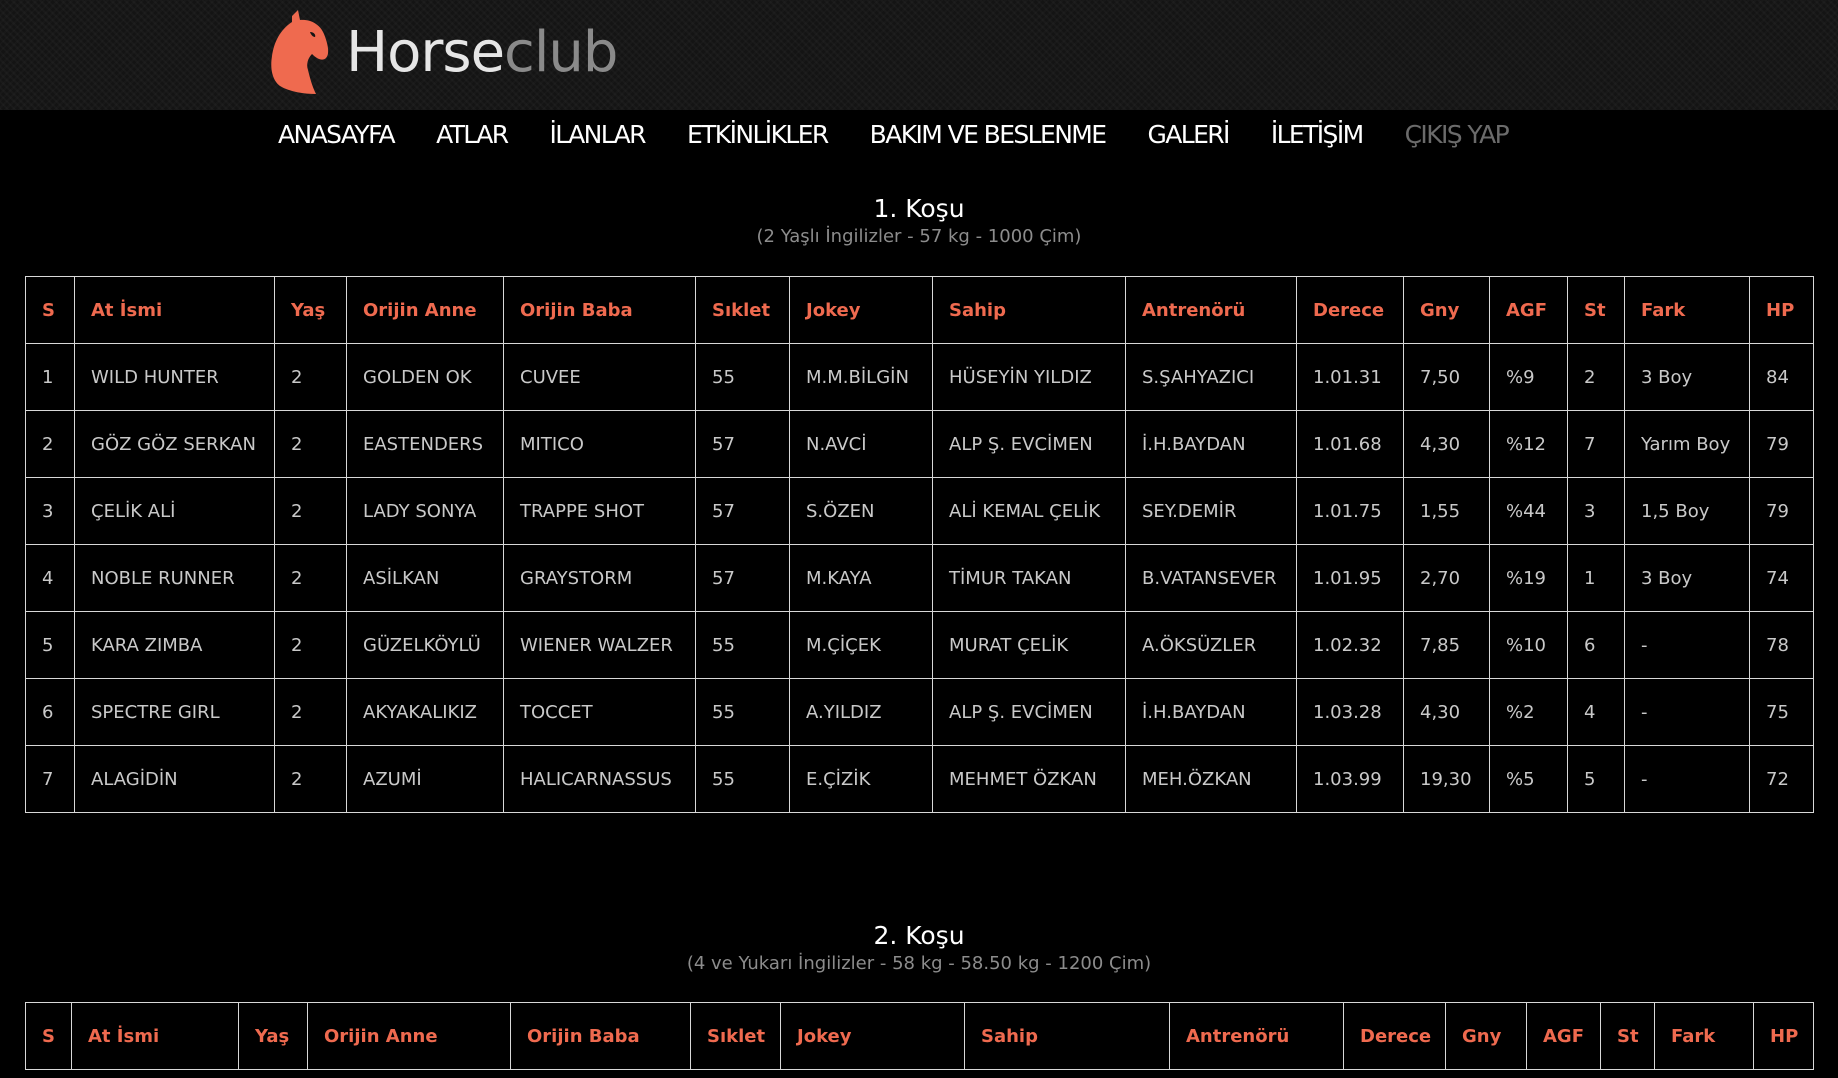 The width and height of the screenshot is (1838, 1078). Describe the element at coordinates (174, 578) in the screenshot. I see `table-cell: NOBLE RUNNER` at that location.